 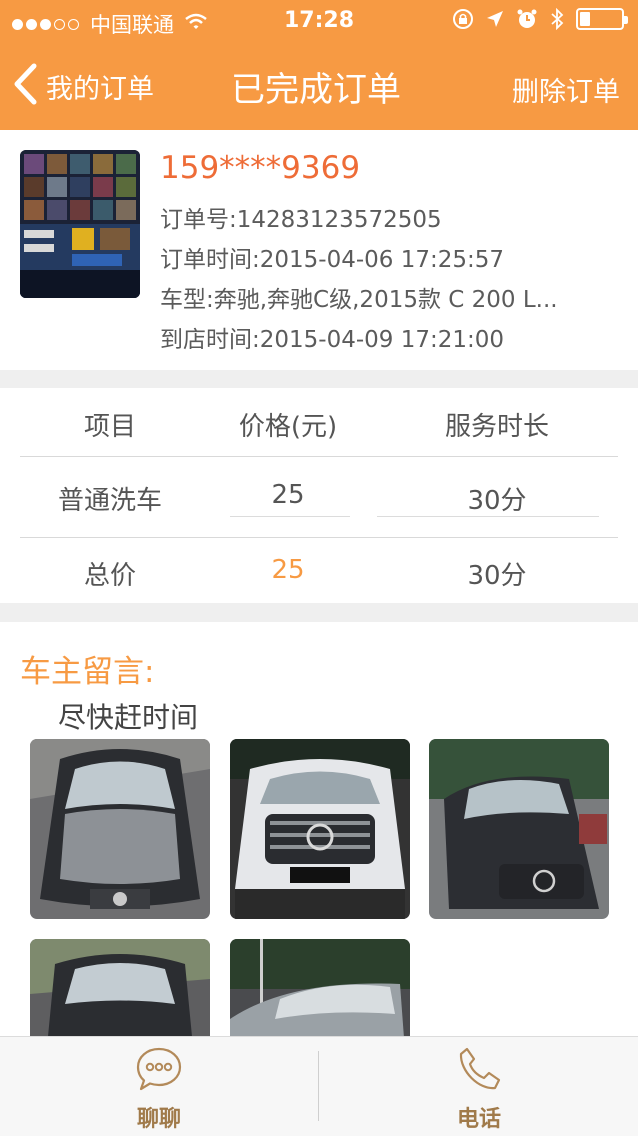 What do you see at coordinates (87, 672) in the screenshot?
I see `message-title: 车主留言:` at bounding box center [87, 672].